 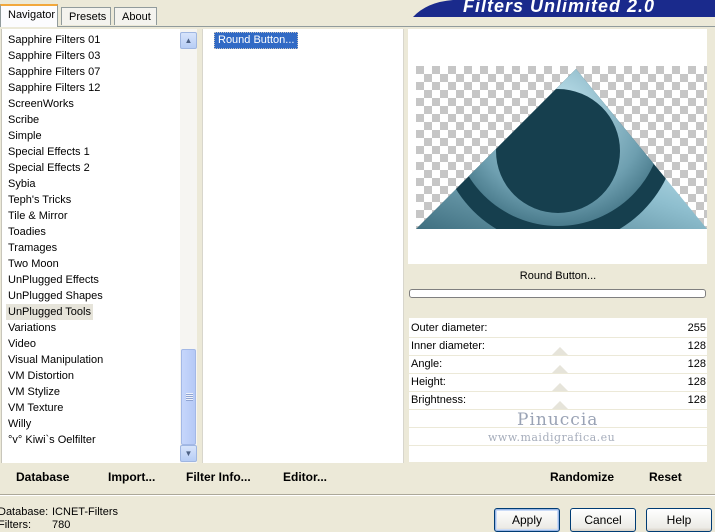 What do you see at coordinates (357, 495) in the screenshot?
I see `divider` at bounding box center [357, 495].